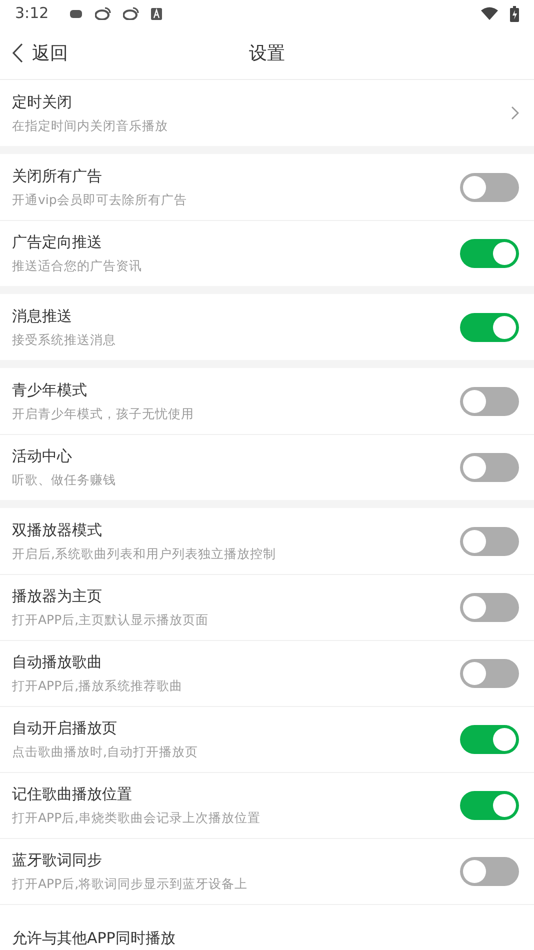 Image resolution: width=534 pixels, height=950 pixels. What do you see at coordinates (77, 266) in the screenshot?
I see `setting-description: 推送适合您的广告资讯` at bounding box center [77, 266].